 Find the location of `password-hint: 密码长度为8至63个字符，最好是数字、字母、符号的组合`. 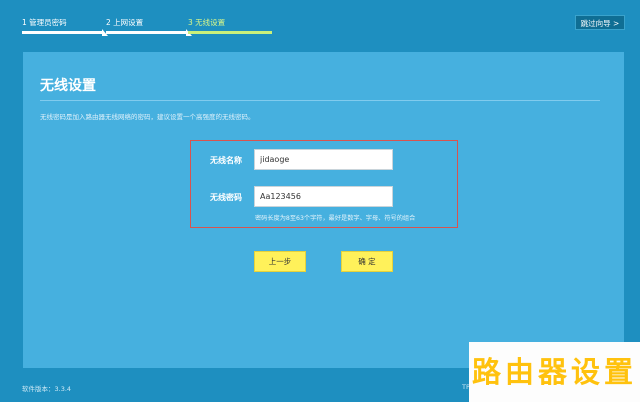

password-hint: 密码长度为8至63个字符，最好是数字、字母、符号的组合 is located at coordinates (335, 218).